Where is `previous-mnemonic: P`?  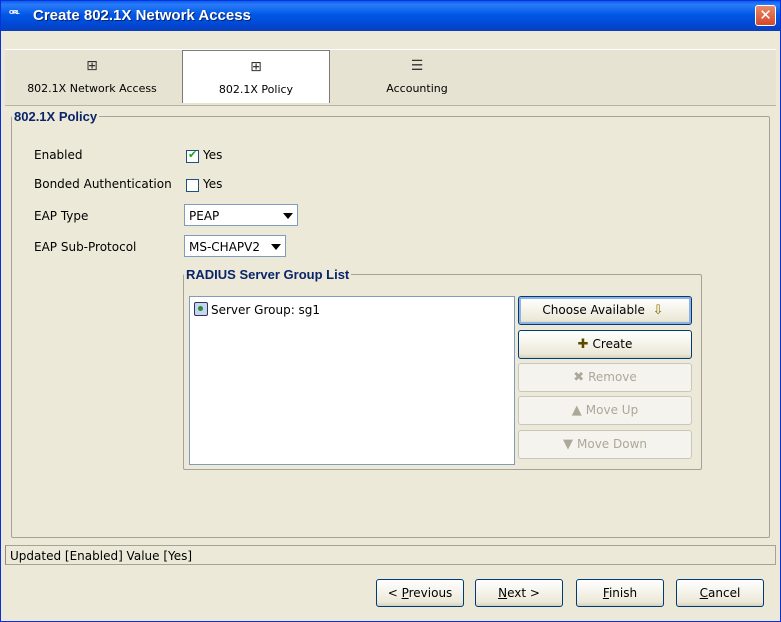 previous-mnemonic: P is located at coordinates (405, 593).